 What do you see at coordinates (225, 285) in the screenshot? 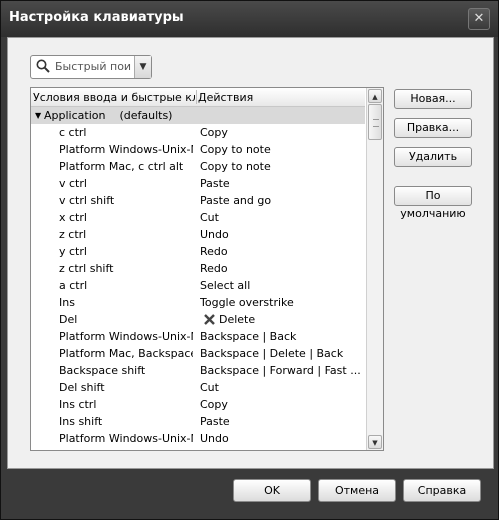
I see `shortcut-action: Select all` at bounding box center [225, 285].